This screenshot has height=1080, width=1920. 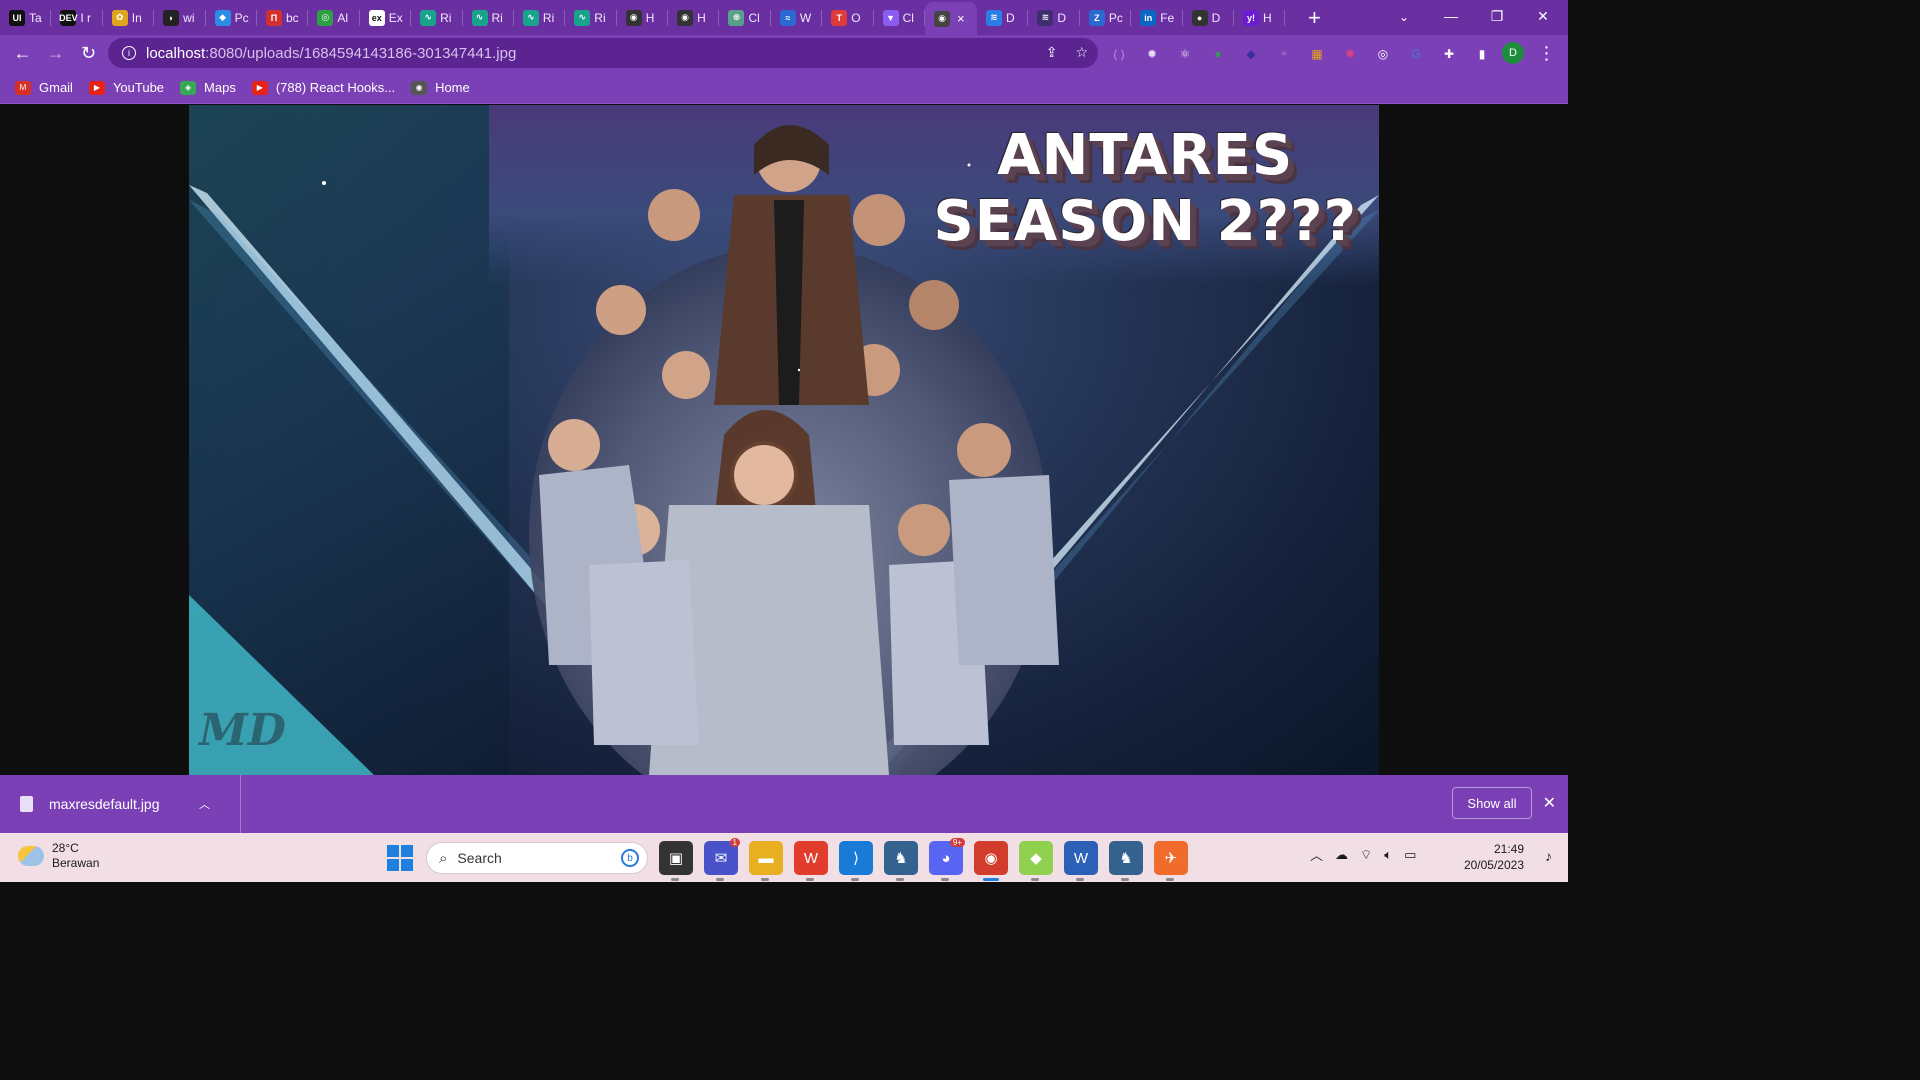 I want to click on palette-ext-icon: ▦, so click(x=1317, y=54).